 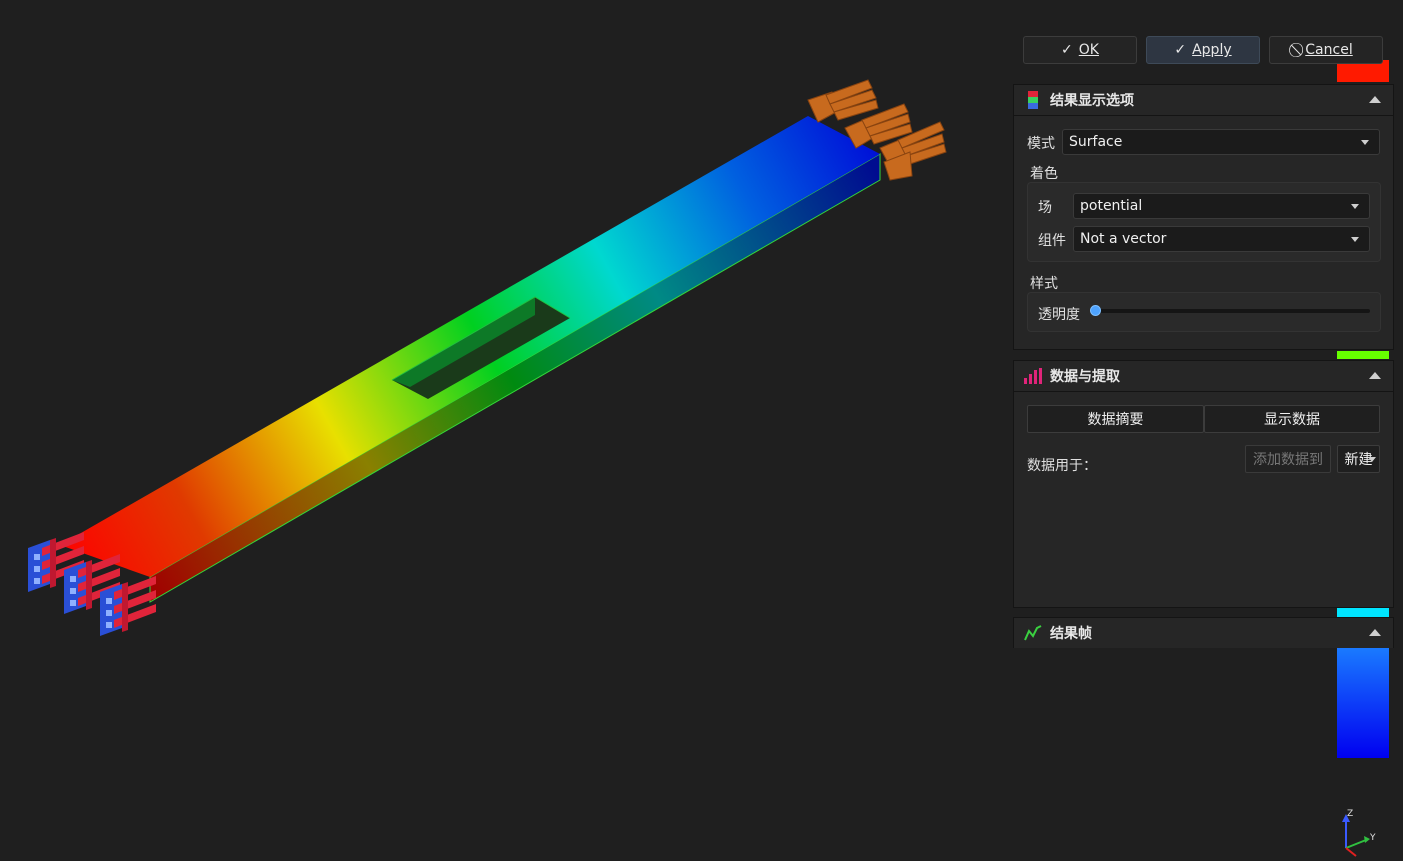 I want to click on opacity-label: 透明度, so click(x=1059, y=315).